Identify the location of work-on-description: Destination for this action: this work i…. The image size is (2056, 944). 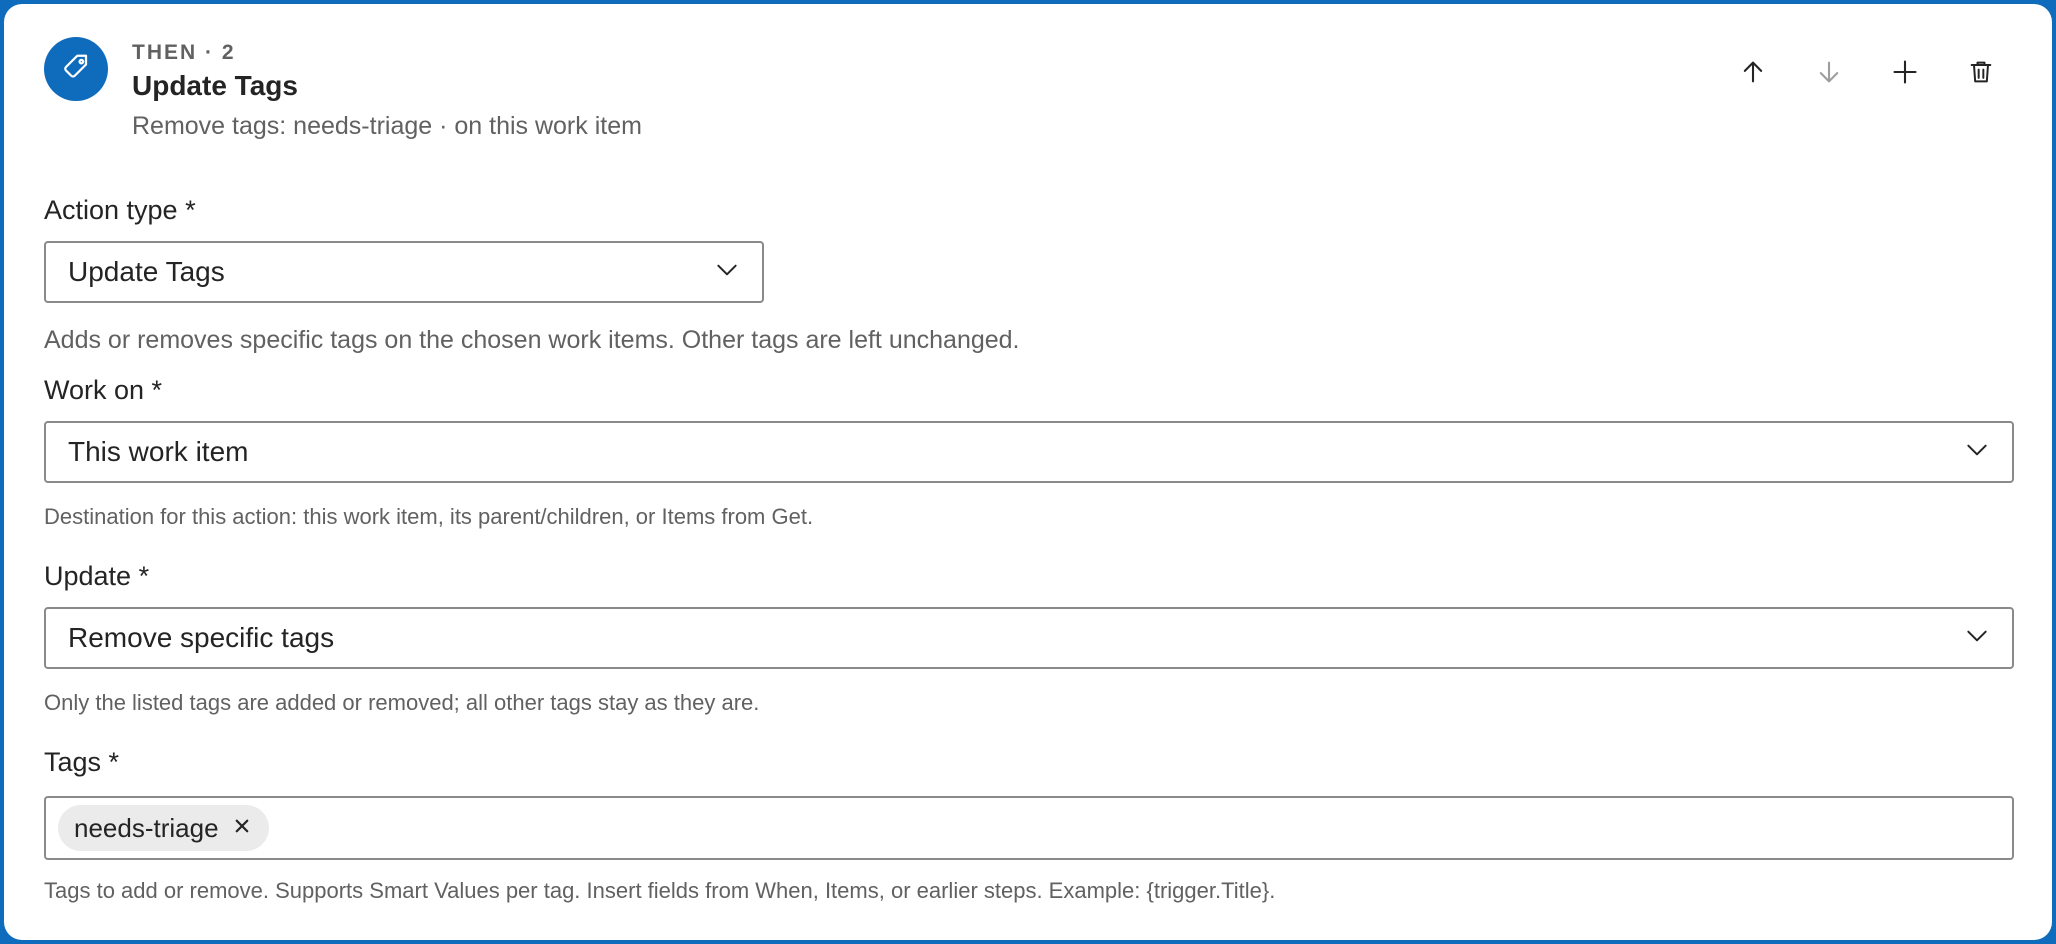
(429, 516).